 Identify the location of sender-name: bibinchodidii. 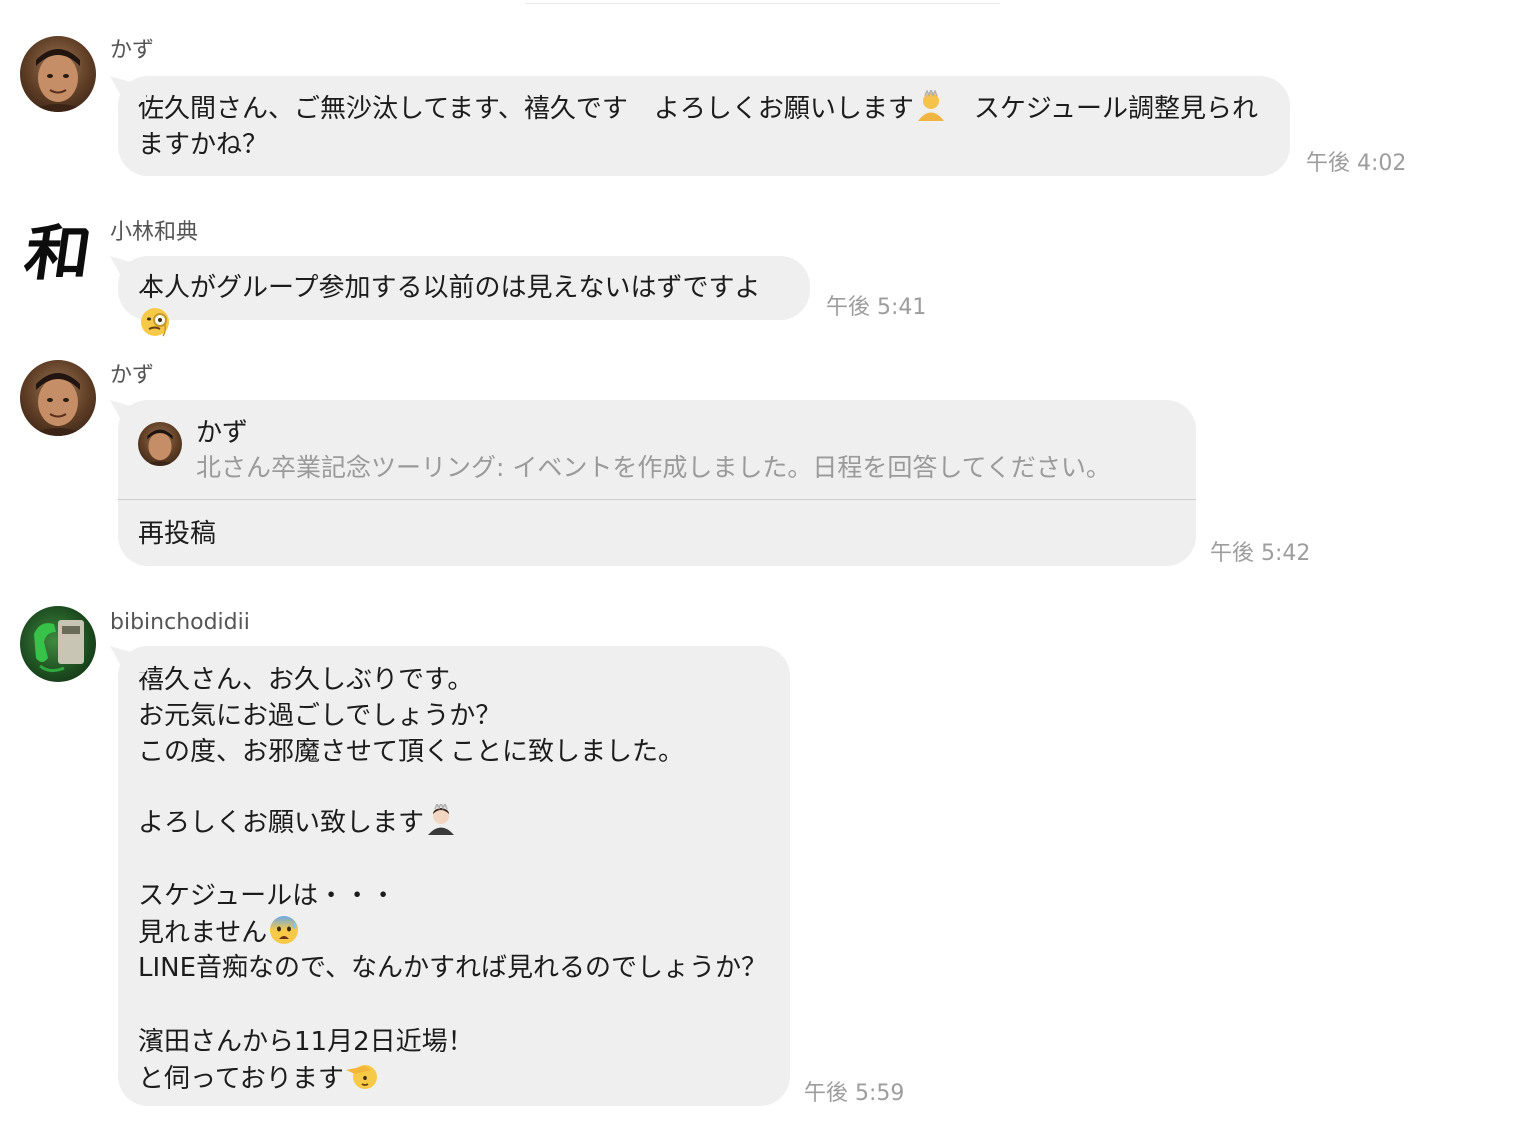
(180, 622).